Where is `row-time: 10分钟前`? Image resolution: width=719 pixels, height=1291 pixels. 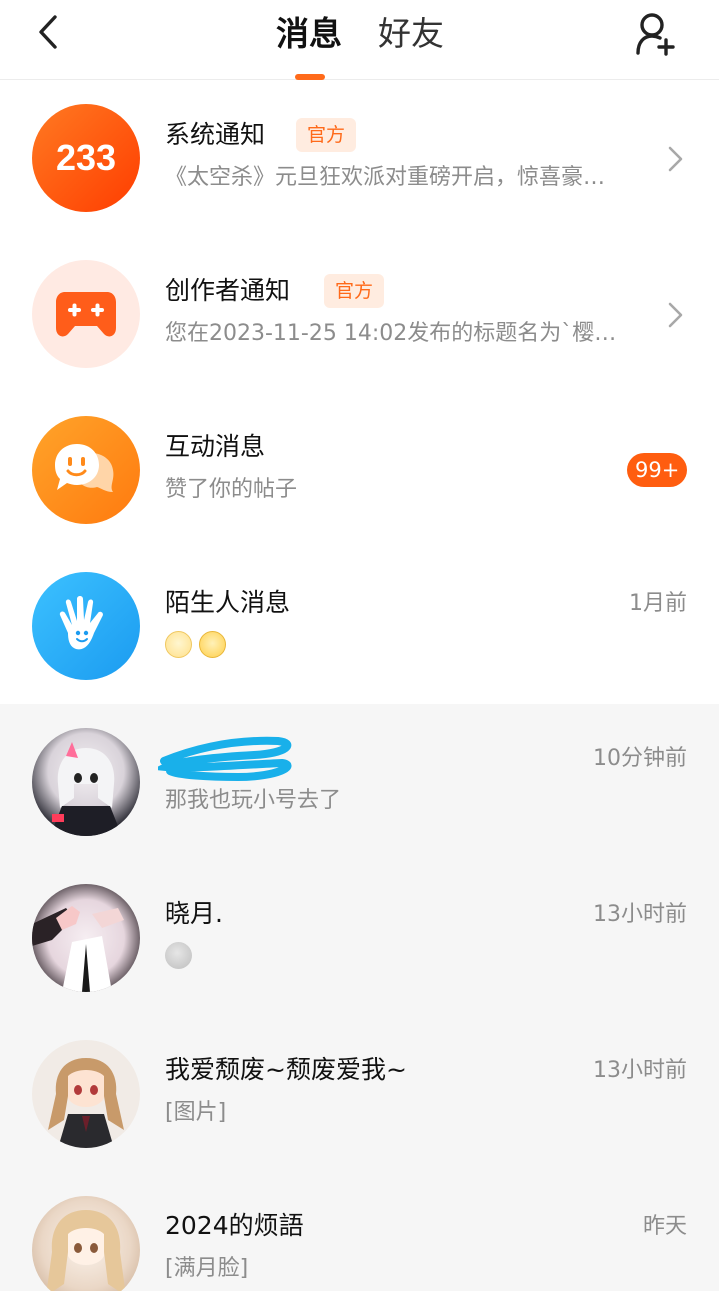
row-time: 10分钟前 is located at coordinates (640, 758).